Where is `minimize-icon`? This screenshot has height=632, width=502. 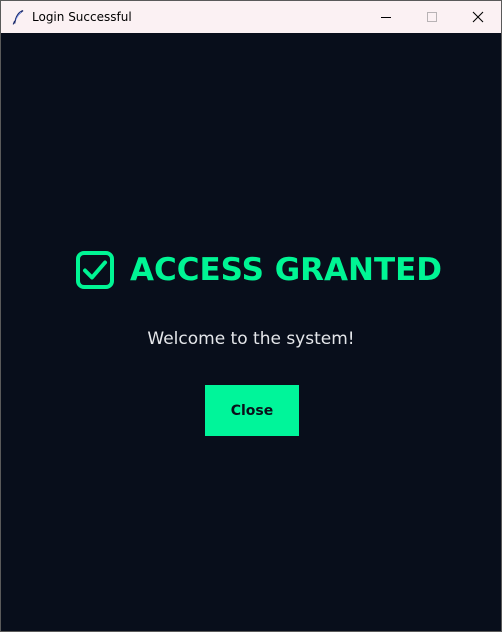
minimize-icon is located at coordinates (386, 17).